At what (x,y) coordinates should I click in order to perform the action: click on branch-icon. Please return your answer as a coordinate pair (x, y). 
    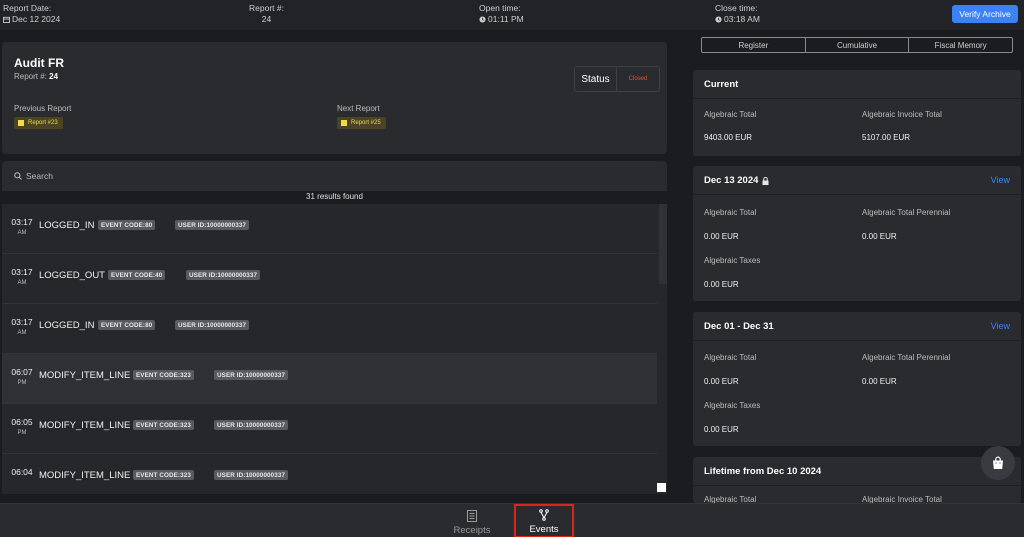
    Looking at the image, I should click on (544, 515).